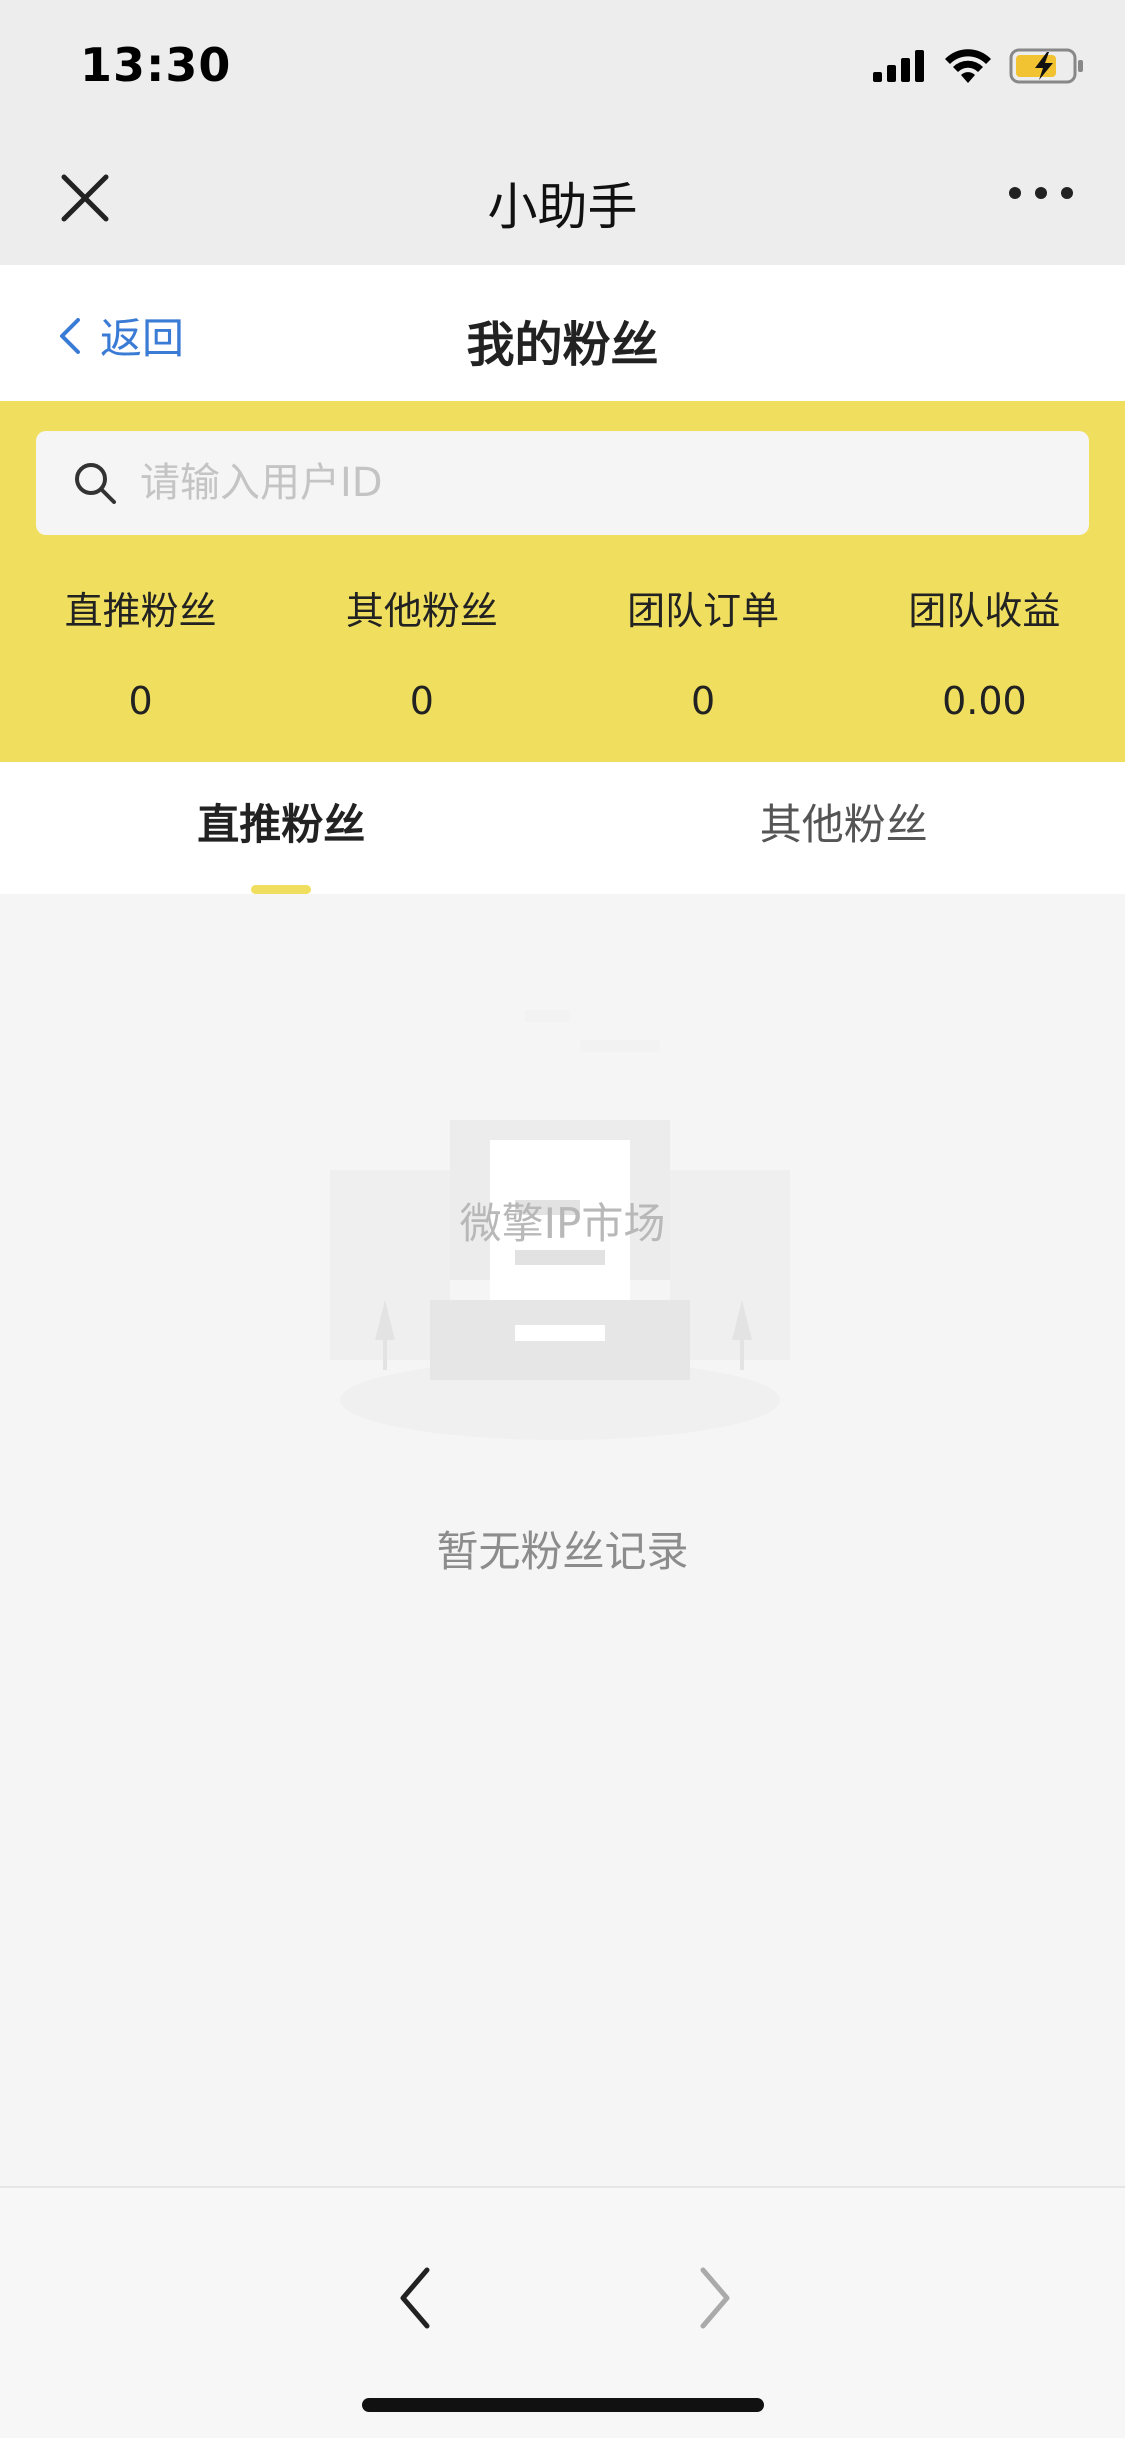  I want to click on search-box, so click(562, 483).